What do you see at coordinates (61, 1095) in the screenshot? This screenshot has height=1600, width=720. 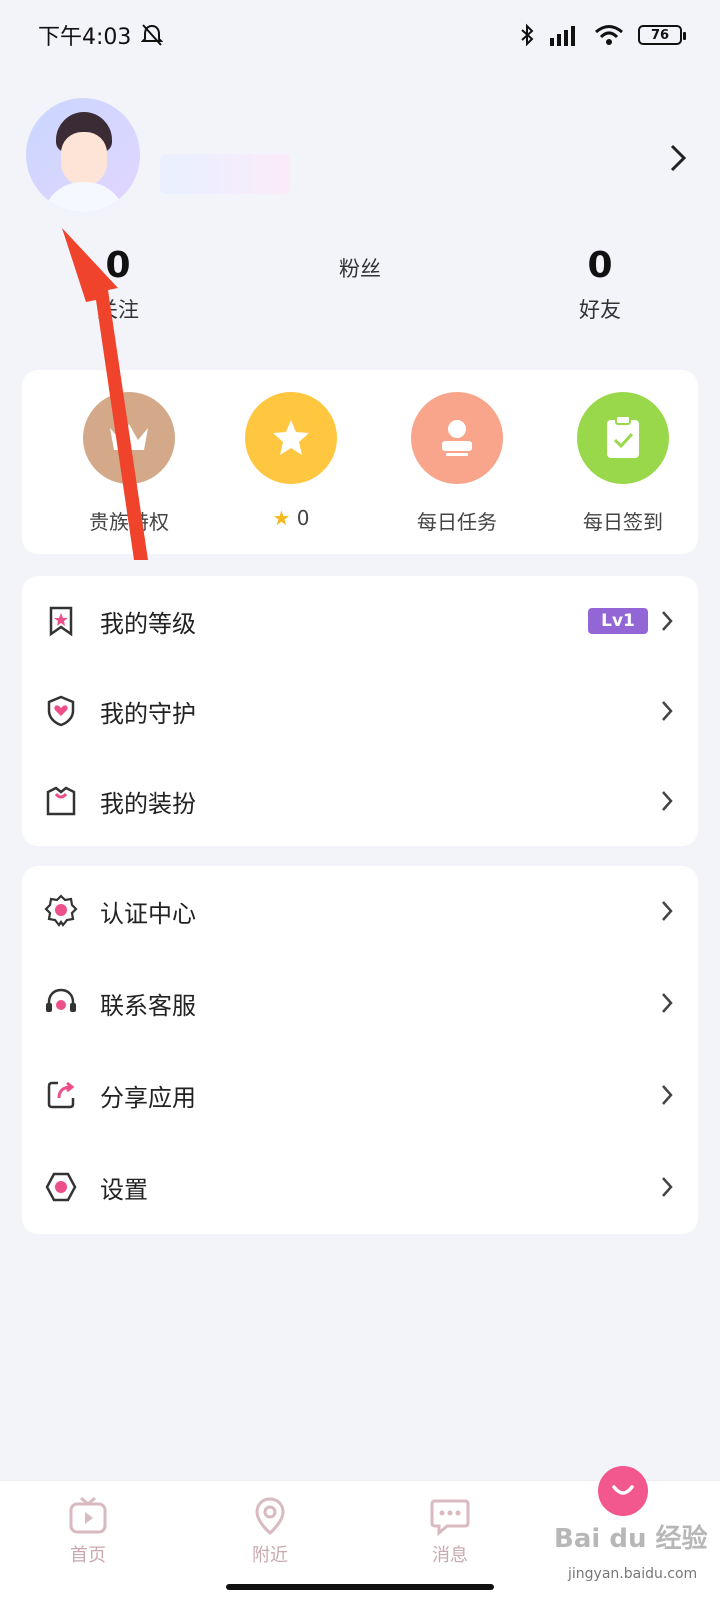 I see `share-icon` at bounding box center [61, 1095].